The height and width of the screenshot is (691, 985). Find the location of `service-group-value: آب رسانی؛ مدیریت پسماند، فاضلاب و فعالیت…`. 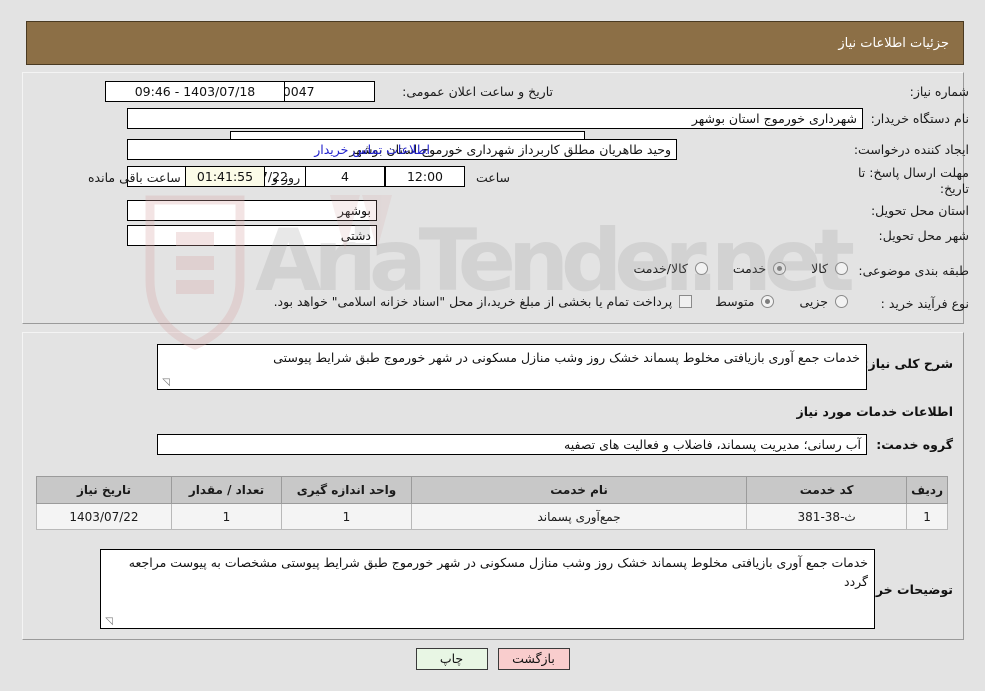

service-group-value: آب رسانی؛ مدیریت پسماند، فاضلاب و فعالیت… is located at coordinates (512, 444).